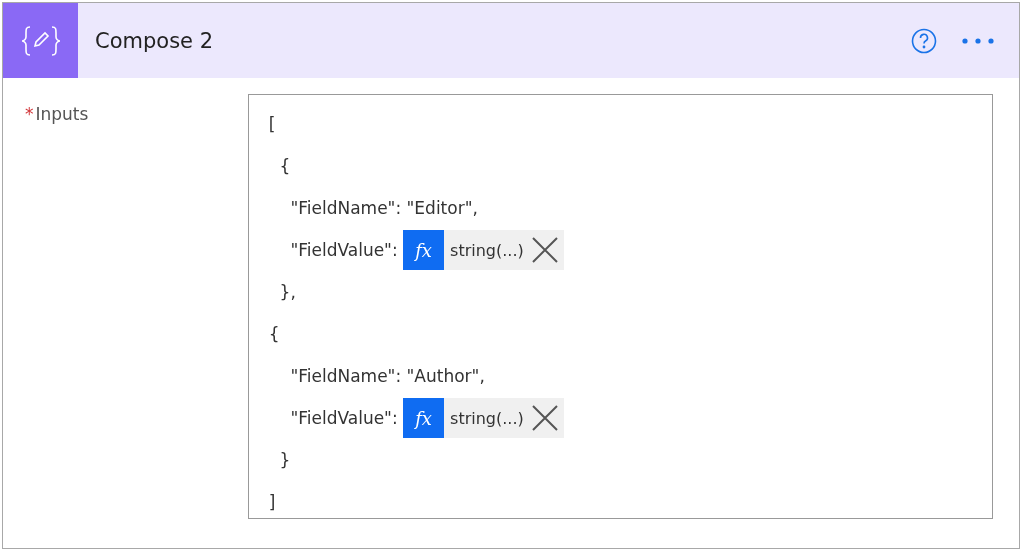 This screenshot has height=551, width=1022. What do you see at coordinates (40, 40) in the screenshot?
I see `compose-icon` at bounding box center [40, 40].